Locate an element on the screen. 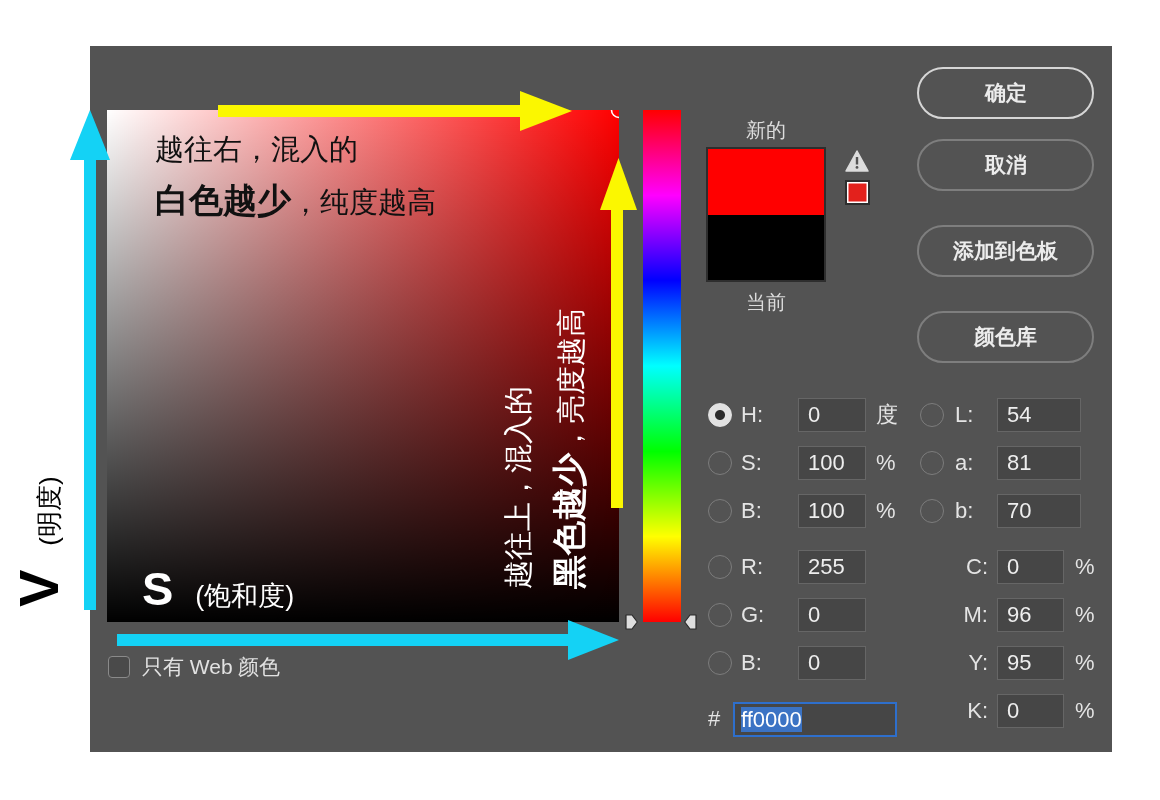  field-label: M: is located at coordinates (975, 615).